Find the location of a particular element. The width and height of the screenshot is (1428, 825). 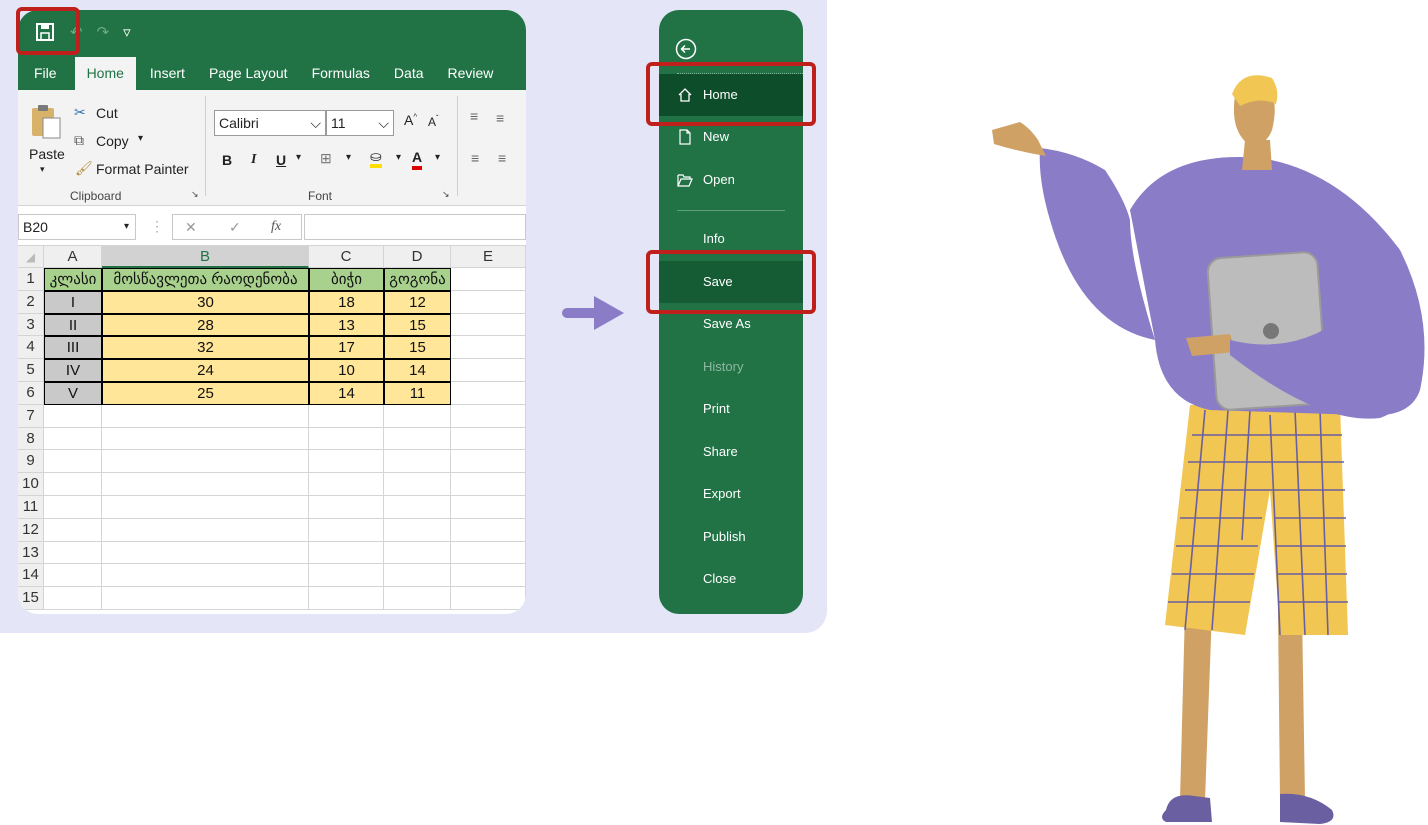

table-cell: 14 is located at coordinates (417, 370).